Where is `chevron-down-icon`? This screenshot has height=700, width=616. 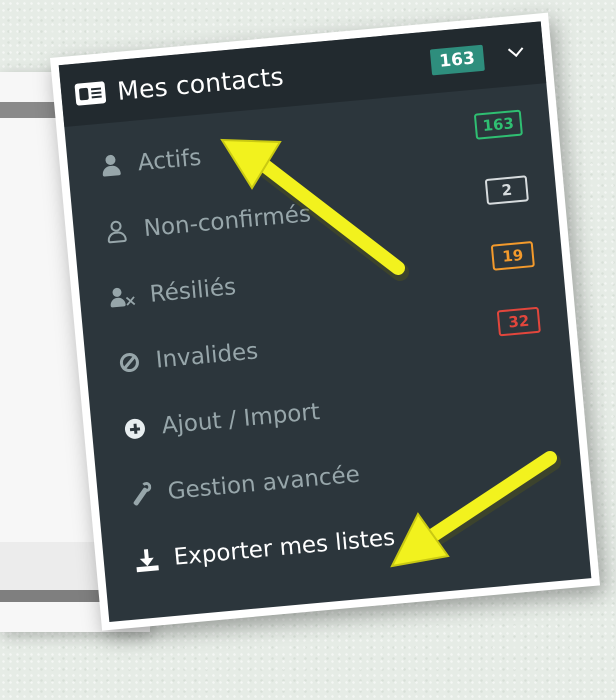
chevron-down-icon is located at coordinates (515, 49).